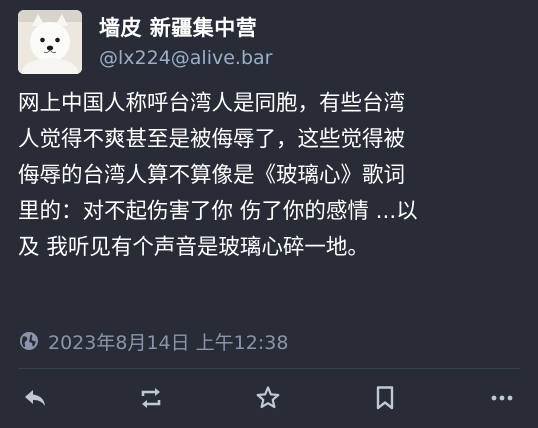  What do you see at coordinates (212, 139) in the screenshot?
I see `post-text-line: 人觉得不爽甚至是被侮辱了，这些觉得被` at bounding box center [212, 139].